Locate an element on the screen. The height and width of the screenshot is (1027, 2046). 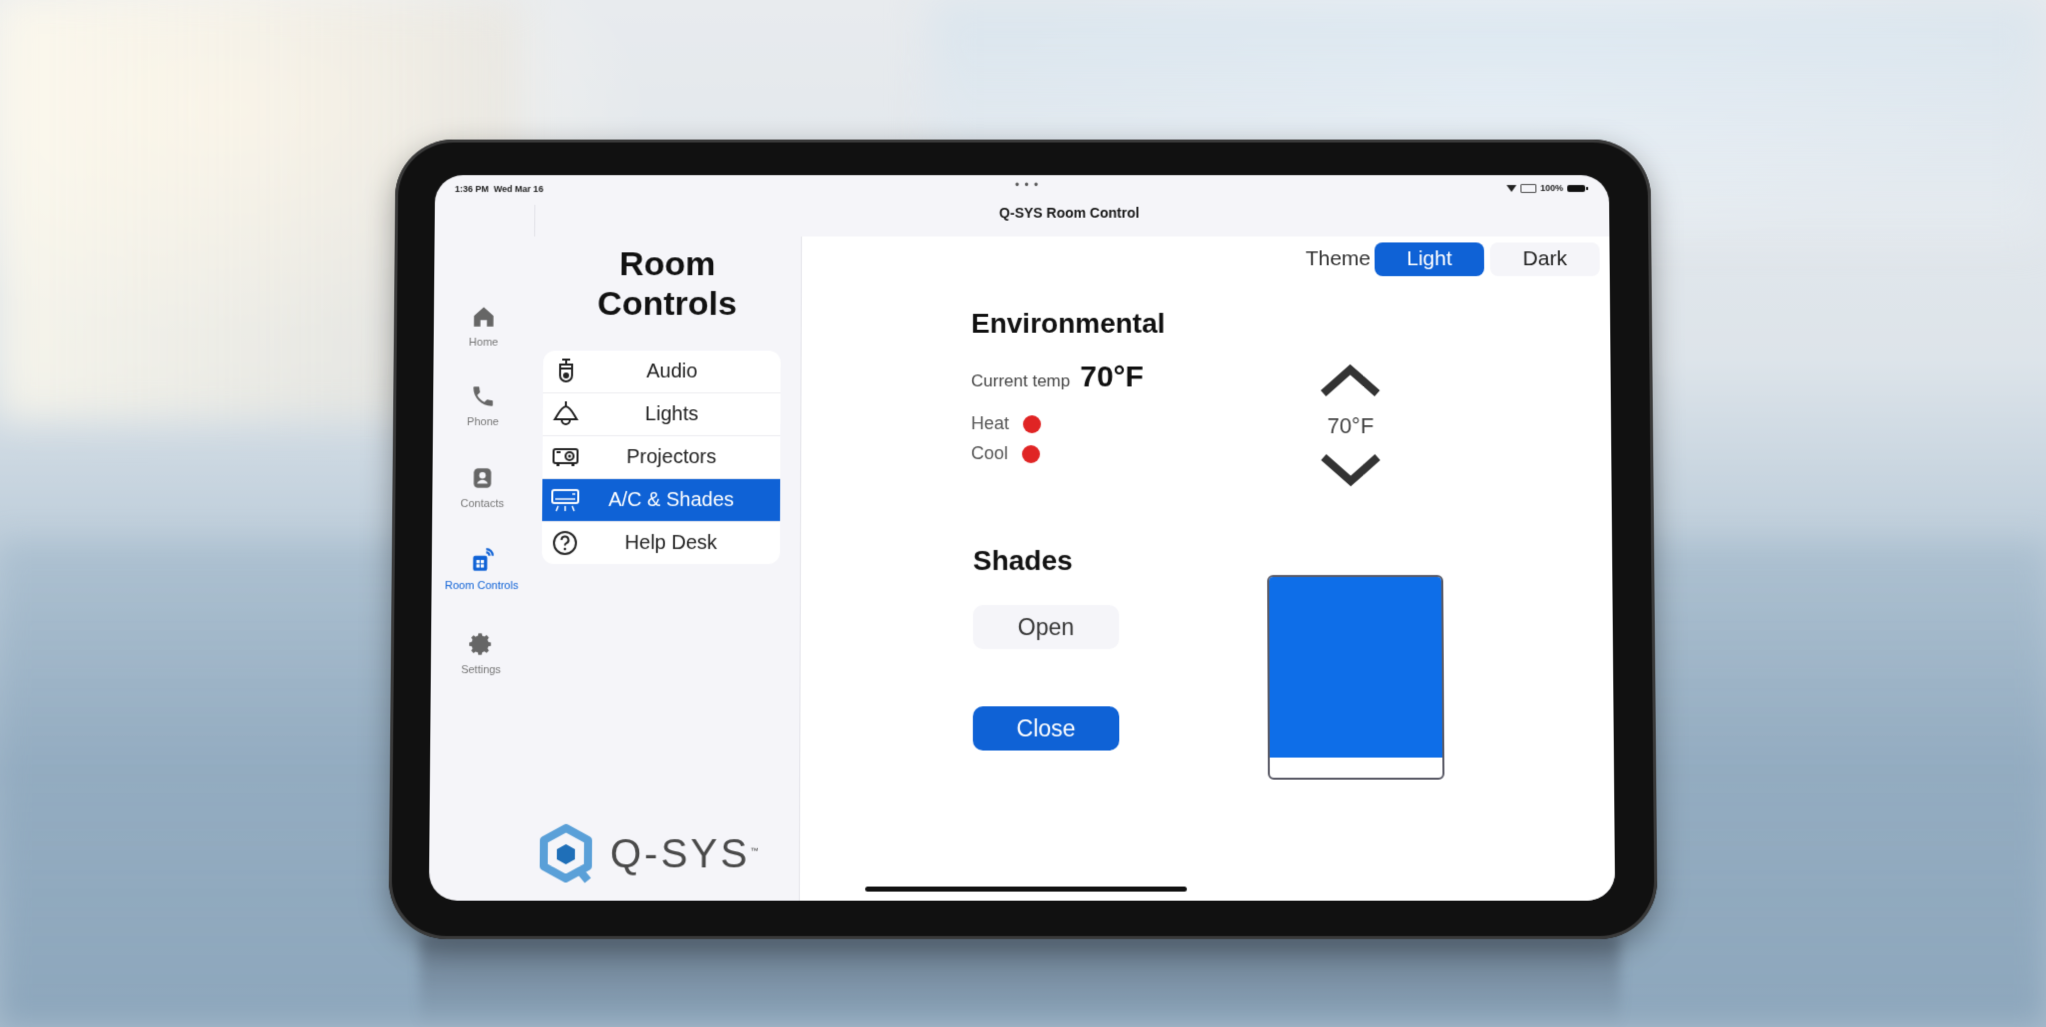
rail-item-phone: Phone is located at coordinates (483, 405).